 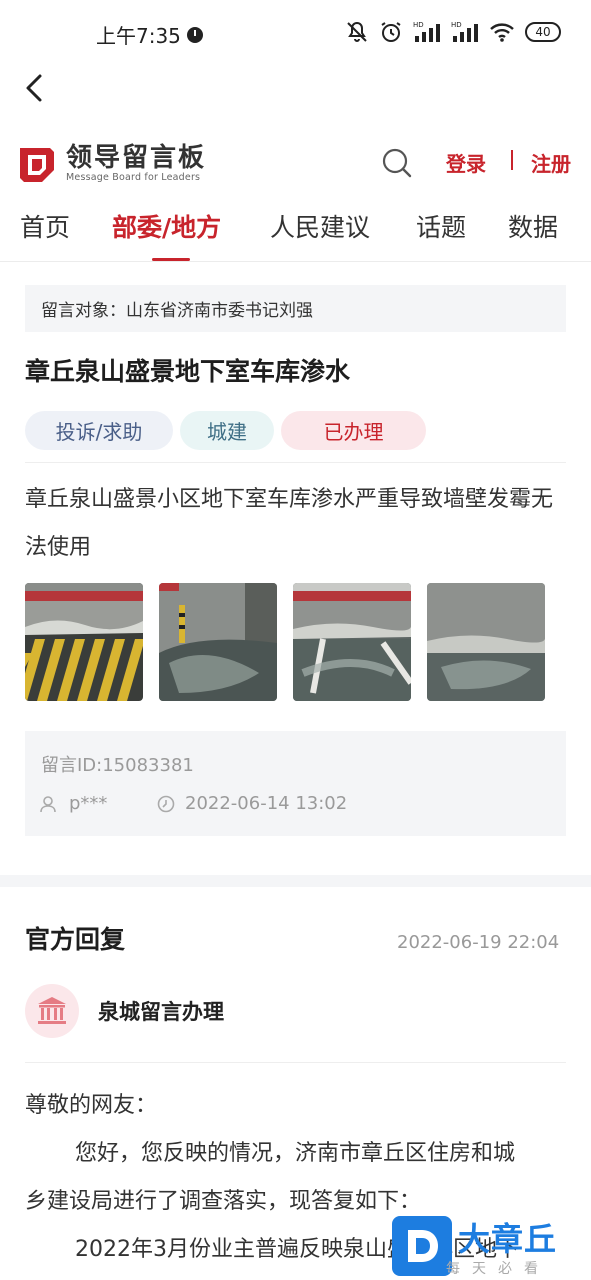 I want to click on register-link: 注册, so click(x=551, y=162).